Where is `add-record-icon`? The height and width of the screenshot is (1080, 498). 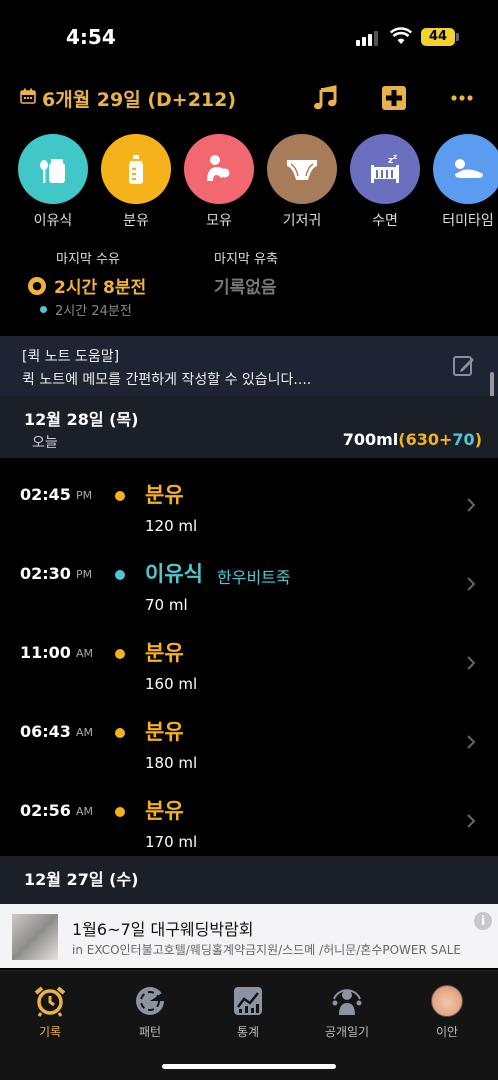
add-record-icon is located at coordinates (394, 98).